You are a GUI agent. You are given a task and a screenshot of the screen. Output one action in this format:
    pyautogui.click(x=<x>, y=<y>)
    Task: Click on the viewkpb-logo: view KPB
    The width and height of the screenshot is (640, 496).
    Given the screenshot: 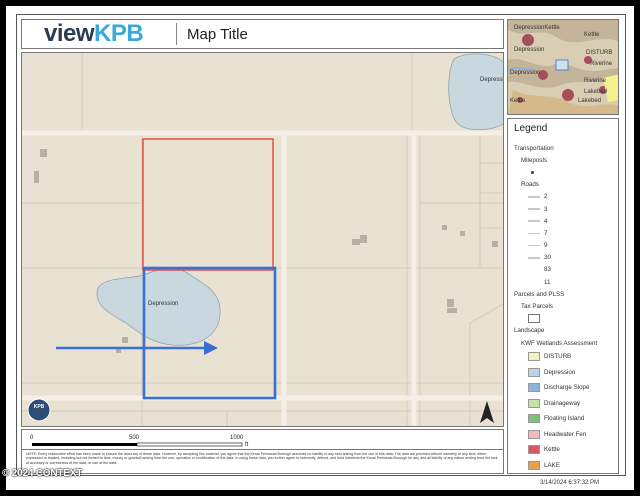 What is the action you would take?
    pyautogui.click(x=96, y=34)
    